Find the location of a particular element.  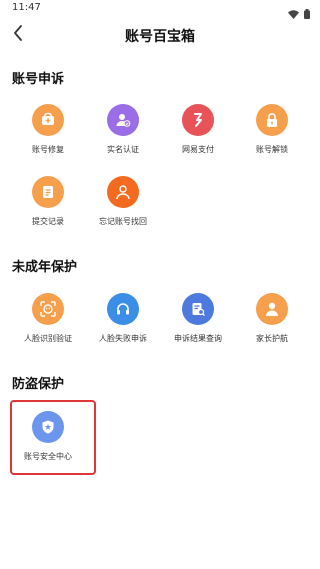

tile-parent-guard: 家长护航 is located at coordinates (272, 318).